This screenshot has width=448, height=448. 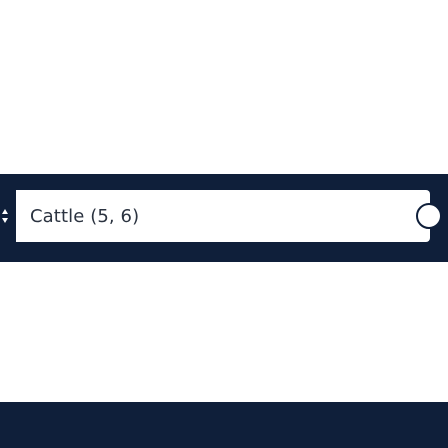 I want to click on footer-bar, so click(x=224, y=425).